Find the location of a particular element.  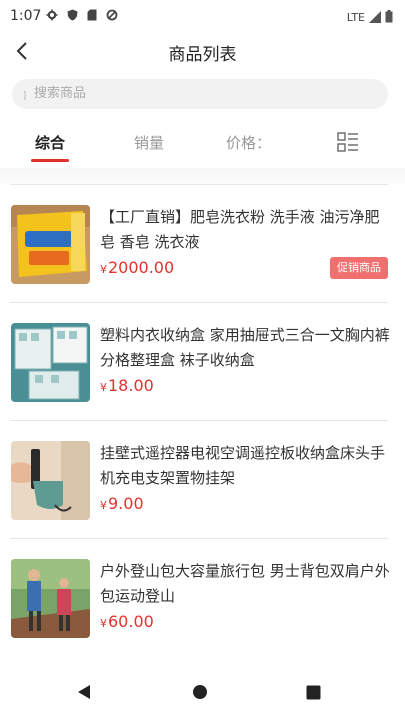

status-time: 1:07 is located at coordinates (26, 16).